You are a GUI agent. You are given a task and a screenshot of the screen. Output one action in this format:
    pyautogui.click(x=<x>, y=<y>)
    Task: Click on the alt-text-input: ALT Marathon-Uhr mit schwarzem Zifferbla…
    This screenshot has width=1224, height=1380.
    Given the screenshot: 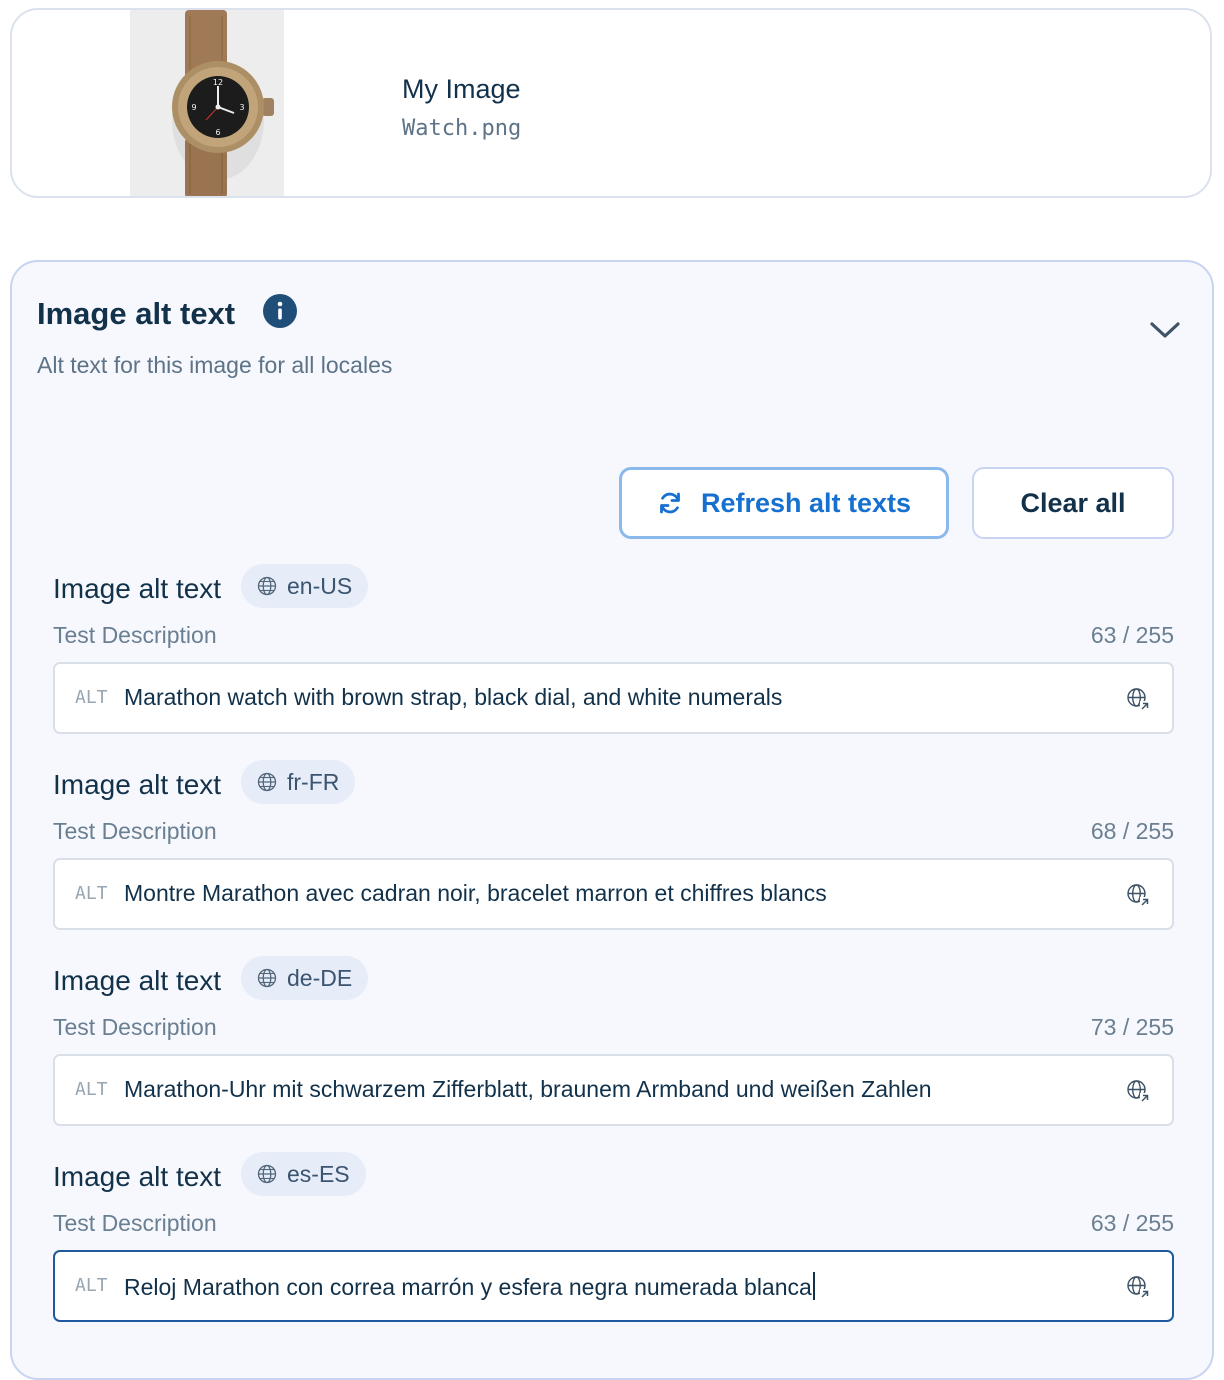 What is the action you would take?
    pyautogui.click(x=613, y=1090)
    